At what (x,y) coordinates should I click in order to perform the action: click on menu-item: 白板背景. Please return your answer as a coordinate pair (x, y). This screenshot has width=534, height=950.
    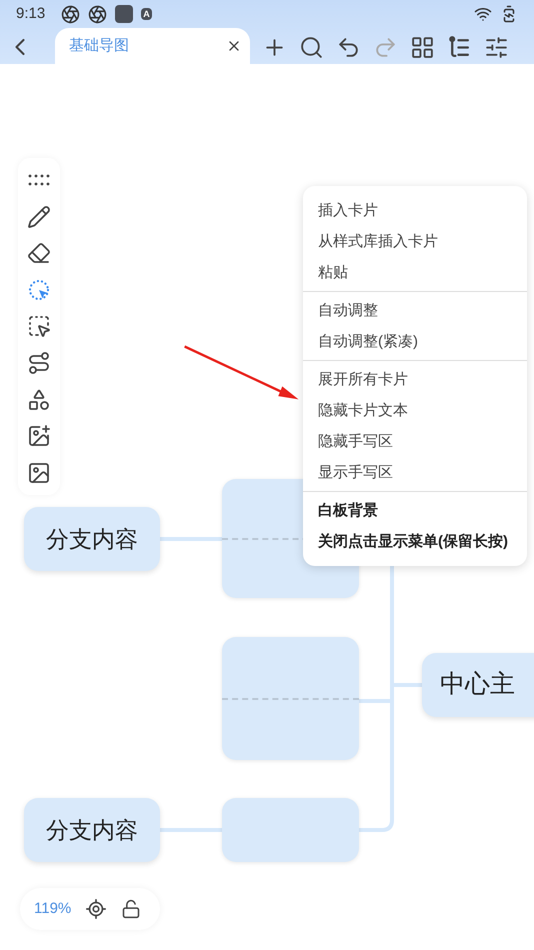
    Looking at the image, I should click on (415, 510).